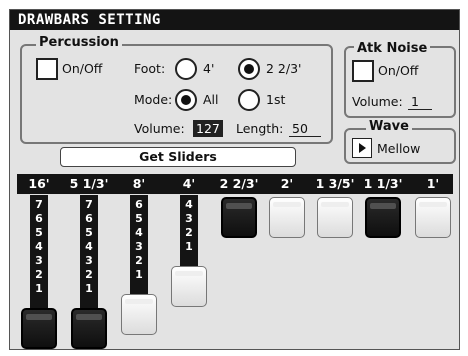 This screenshot has height=356, width=468. What do you see at coordinates (420, 101) in the screenshot?
I see `atk-volume-field: 1` at bounding box center [420, 101].